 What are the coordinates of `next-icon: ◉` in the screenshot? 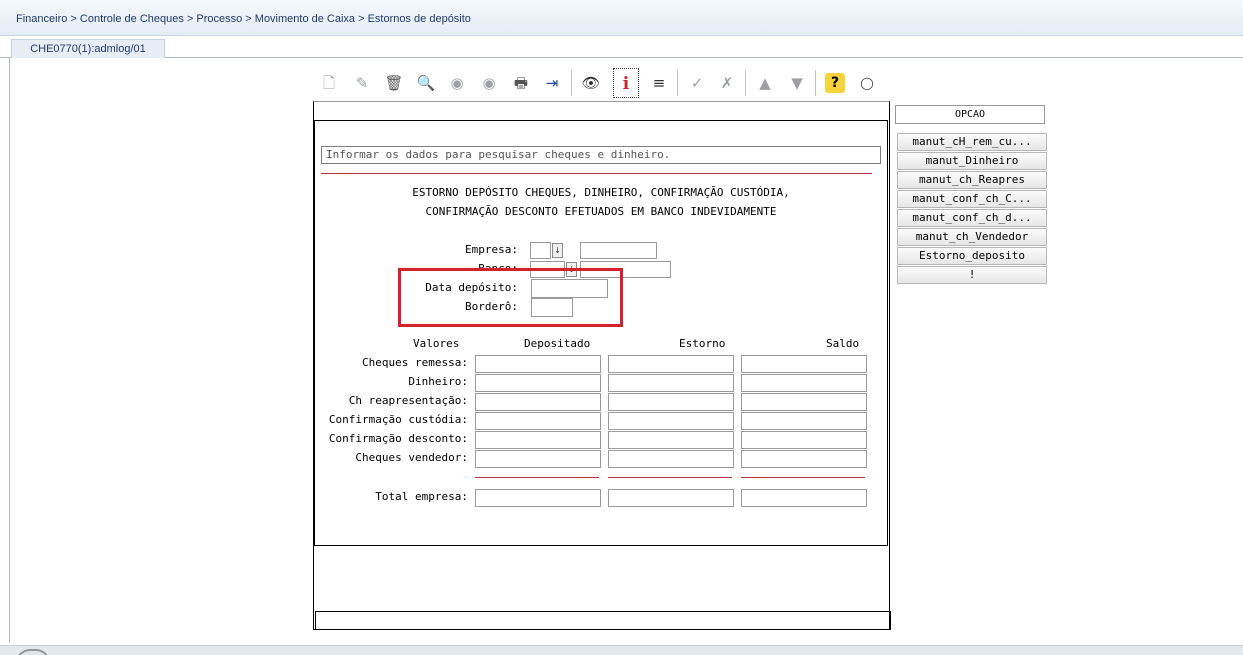 It's located at (489, 83).